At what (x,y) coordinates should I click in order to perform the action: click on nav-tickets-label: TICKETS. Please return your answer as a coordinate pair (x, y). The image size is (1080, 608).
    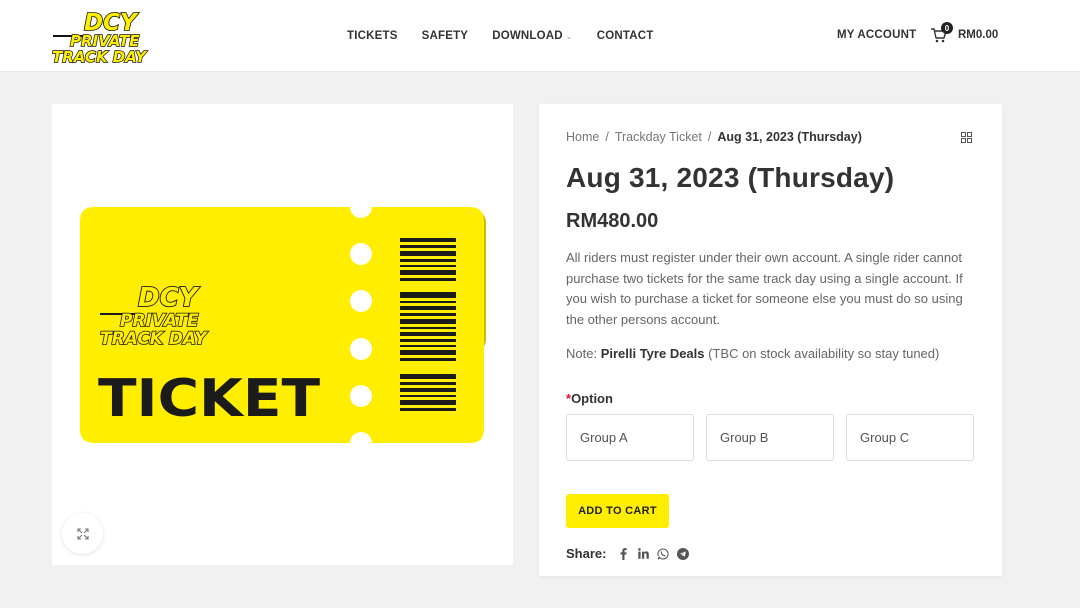
    Looking at the image, I should click on (372, 36).